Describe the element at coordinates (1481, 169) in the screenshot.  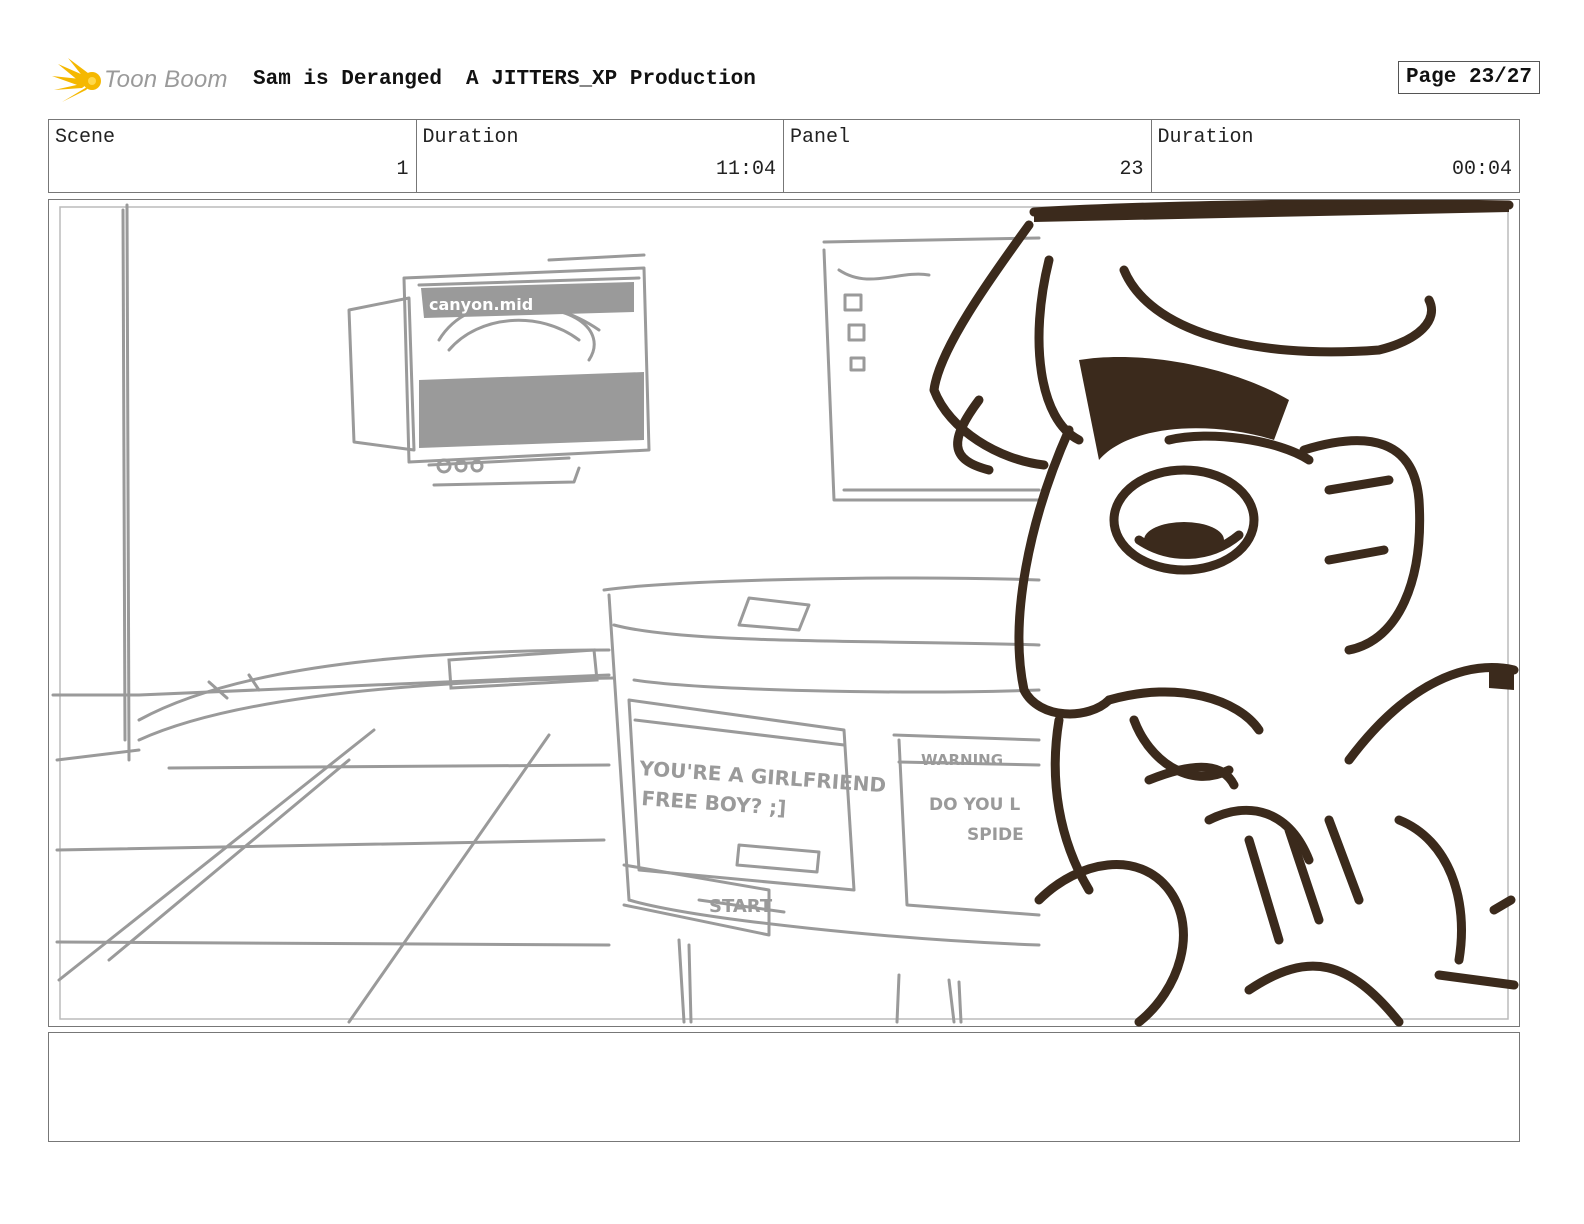
I see `panel-duration-value: 00:04` at that location.